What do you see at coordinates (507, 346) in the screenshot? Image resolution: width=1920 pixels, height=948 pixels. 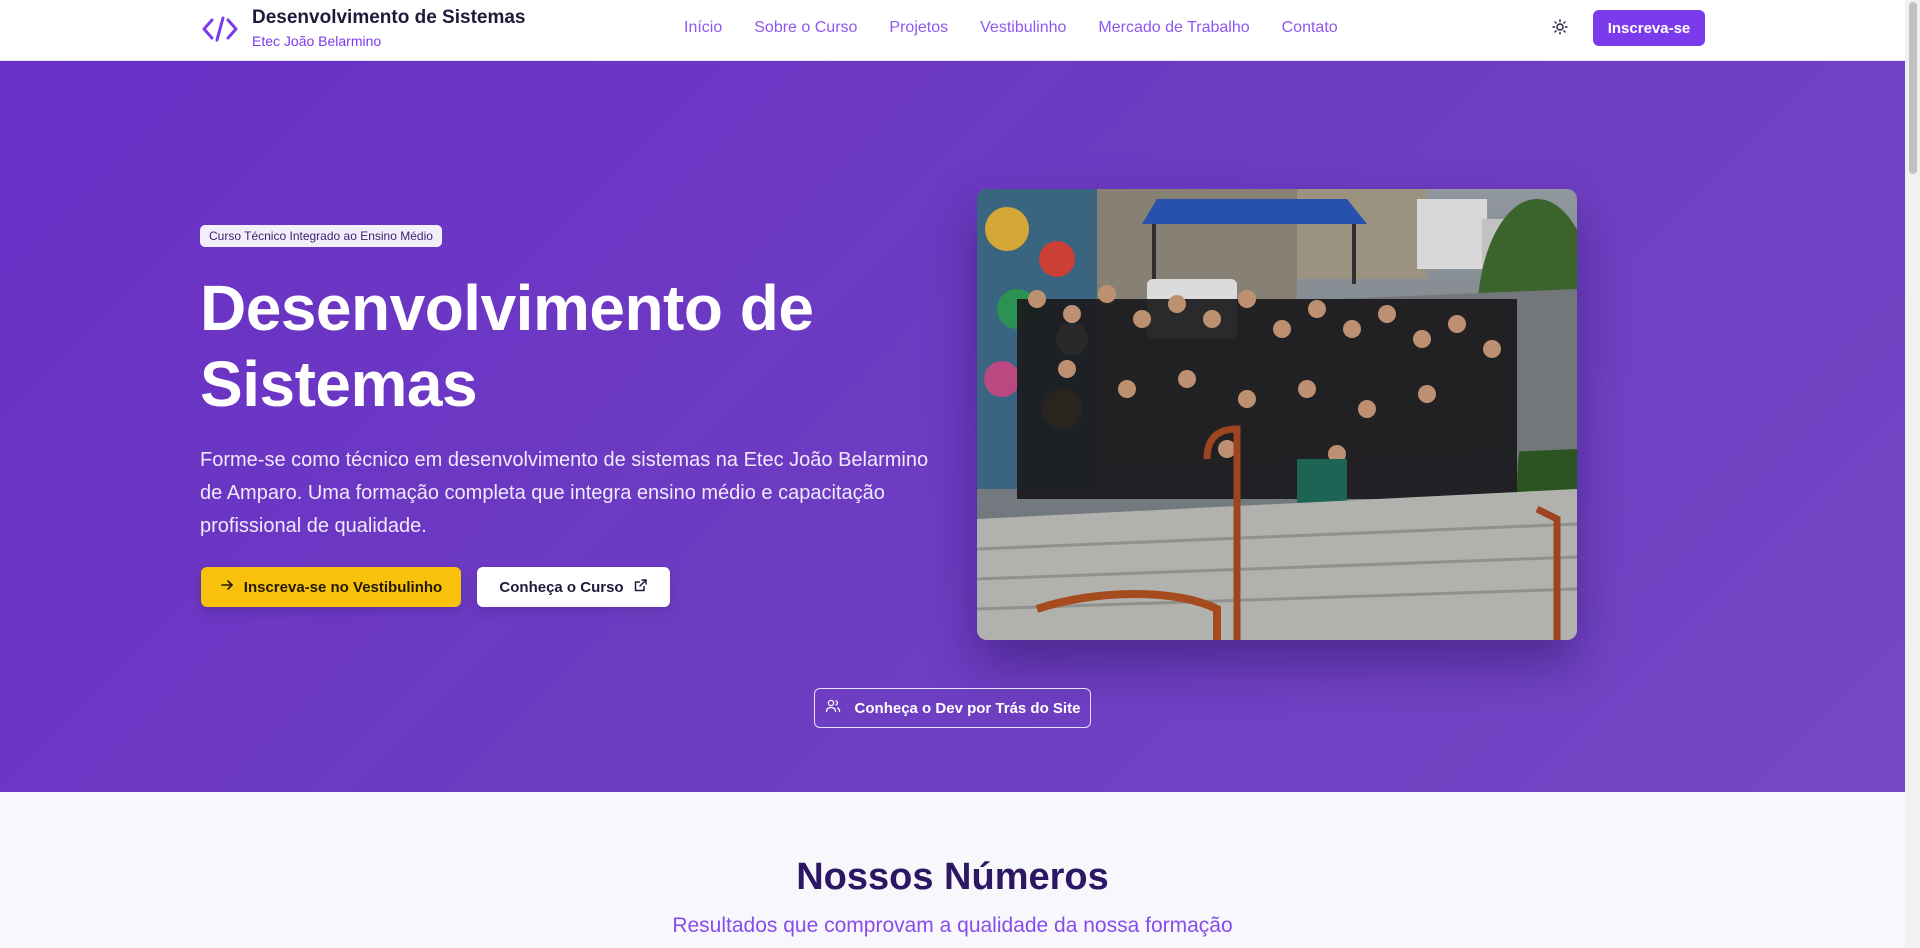 I see `hero-title: Desenvolvimento de Sistemas` at bounding box center [507, 346].